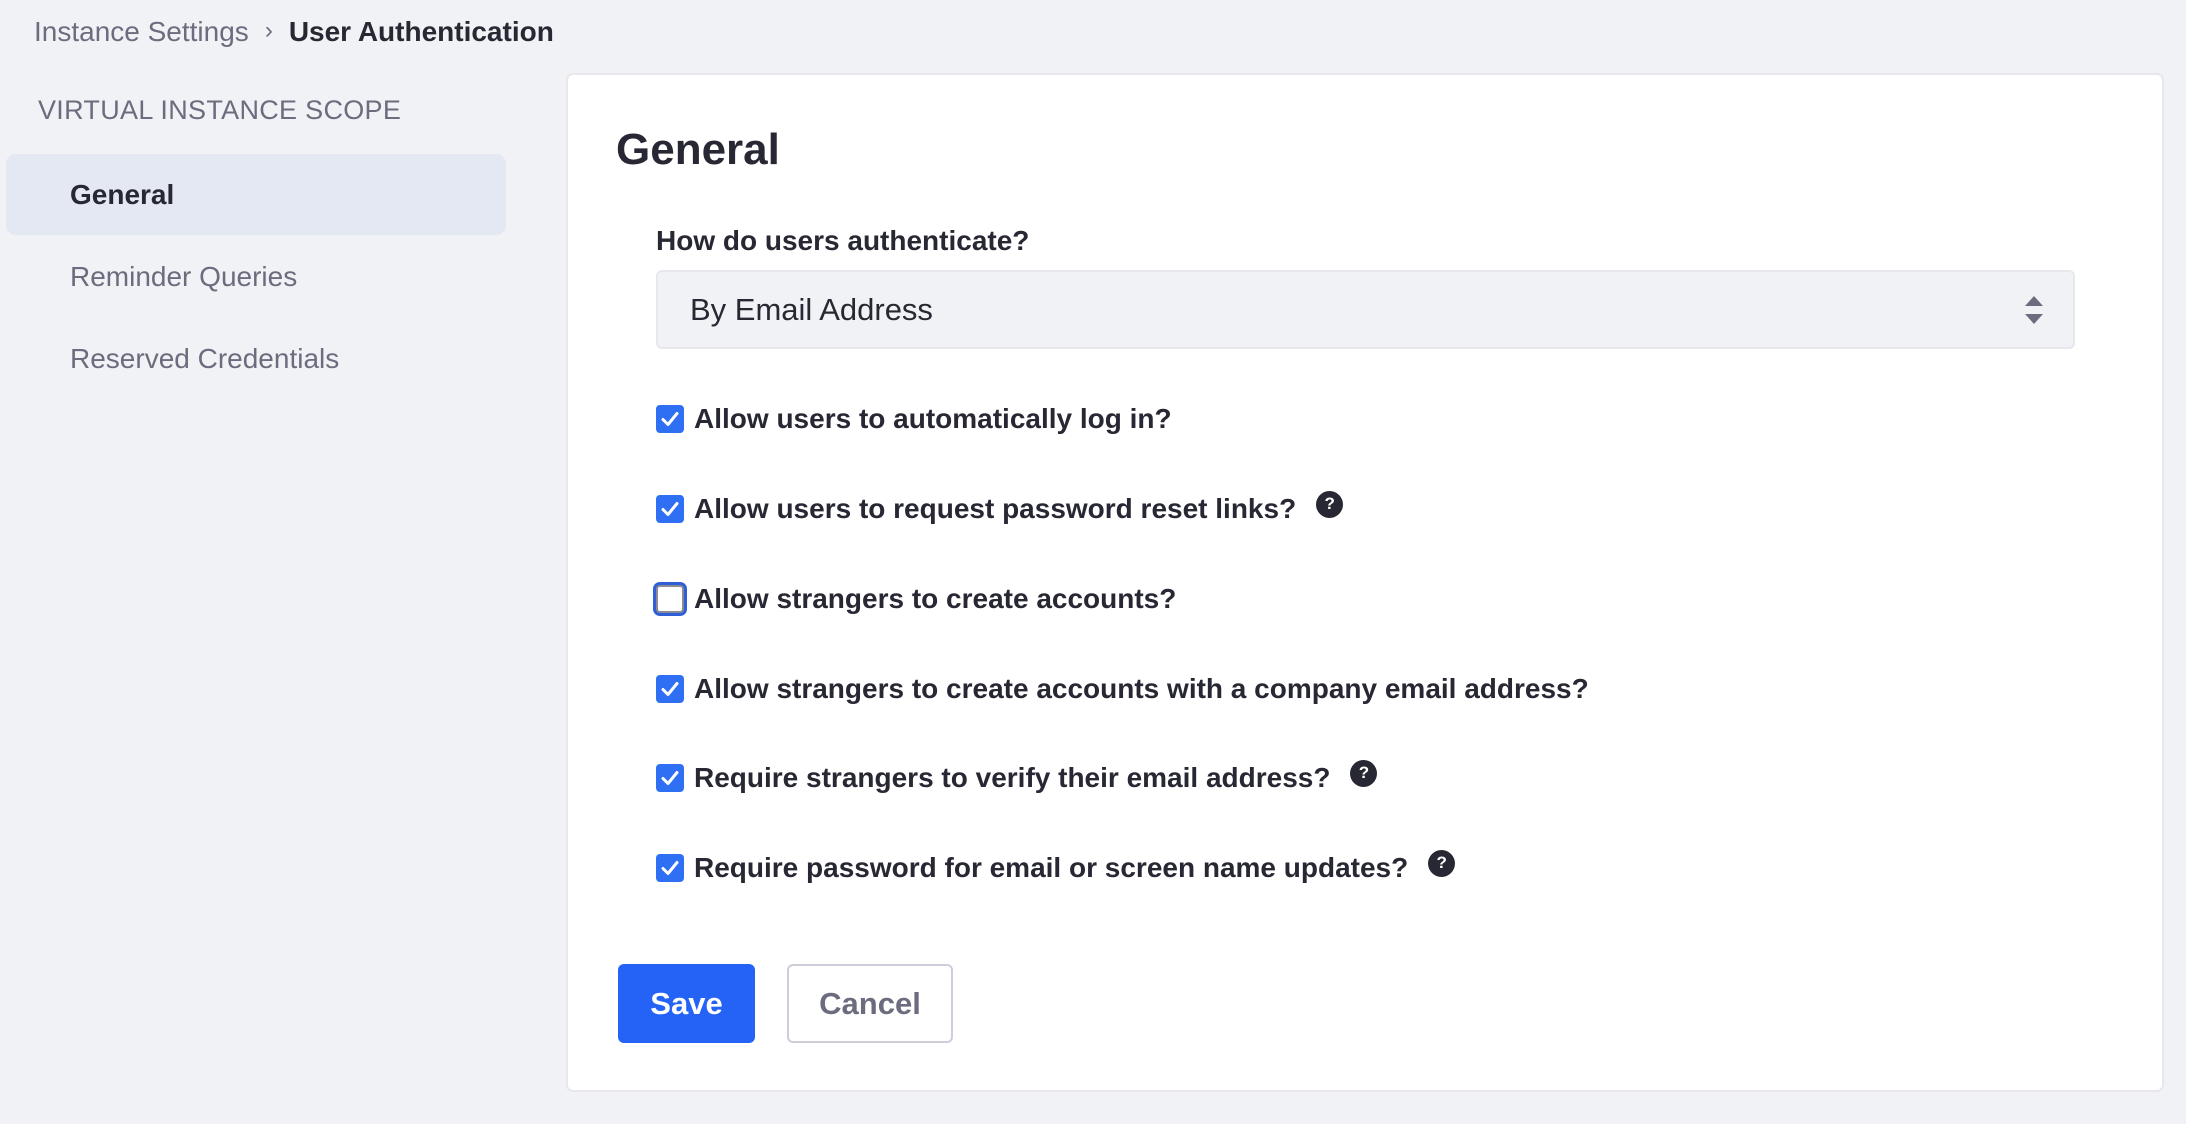  Describe the element at coordinates (670, 599) in the screenshot. I see `checkbox-unchecked` at that location.